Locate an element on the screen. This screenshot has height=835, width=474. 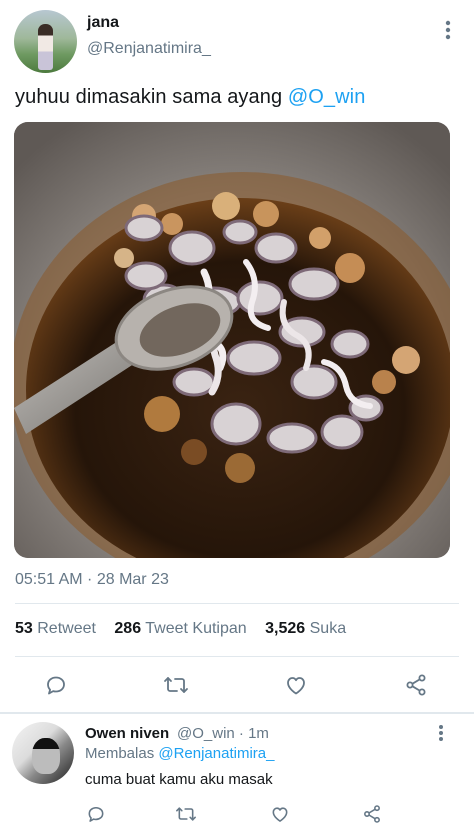
tweet-header: jana @Renjanatimira_ is located at coordinates (237, 40).